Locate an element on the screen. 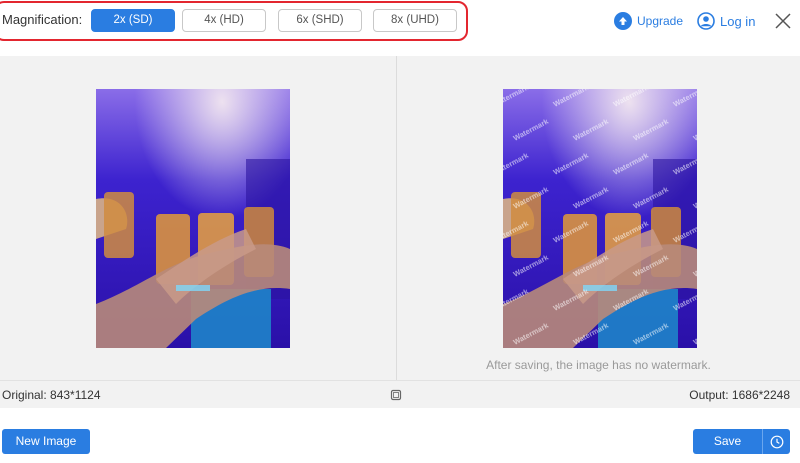 This screenshot has height=463, width=800. upgrade-label: Upgrade is located at coordinates (660, 21).